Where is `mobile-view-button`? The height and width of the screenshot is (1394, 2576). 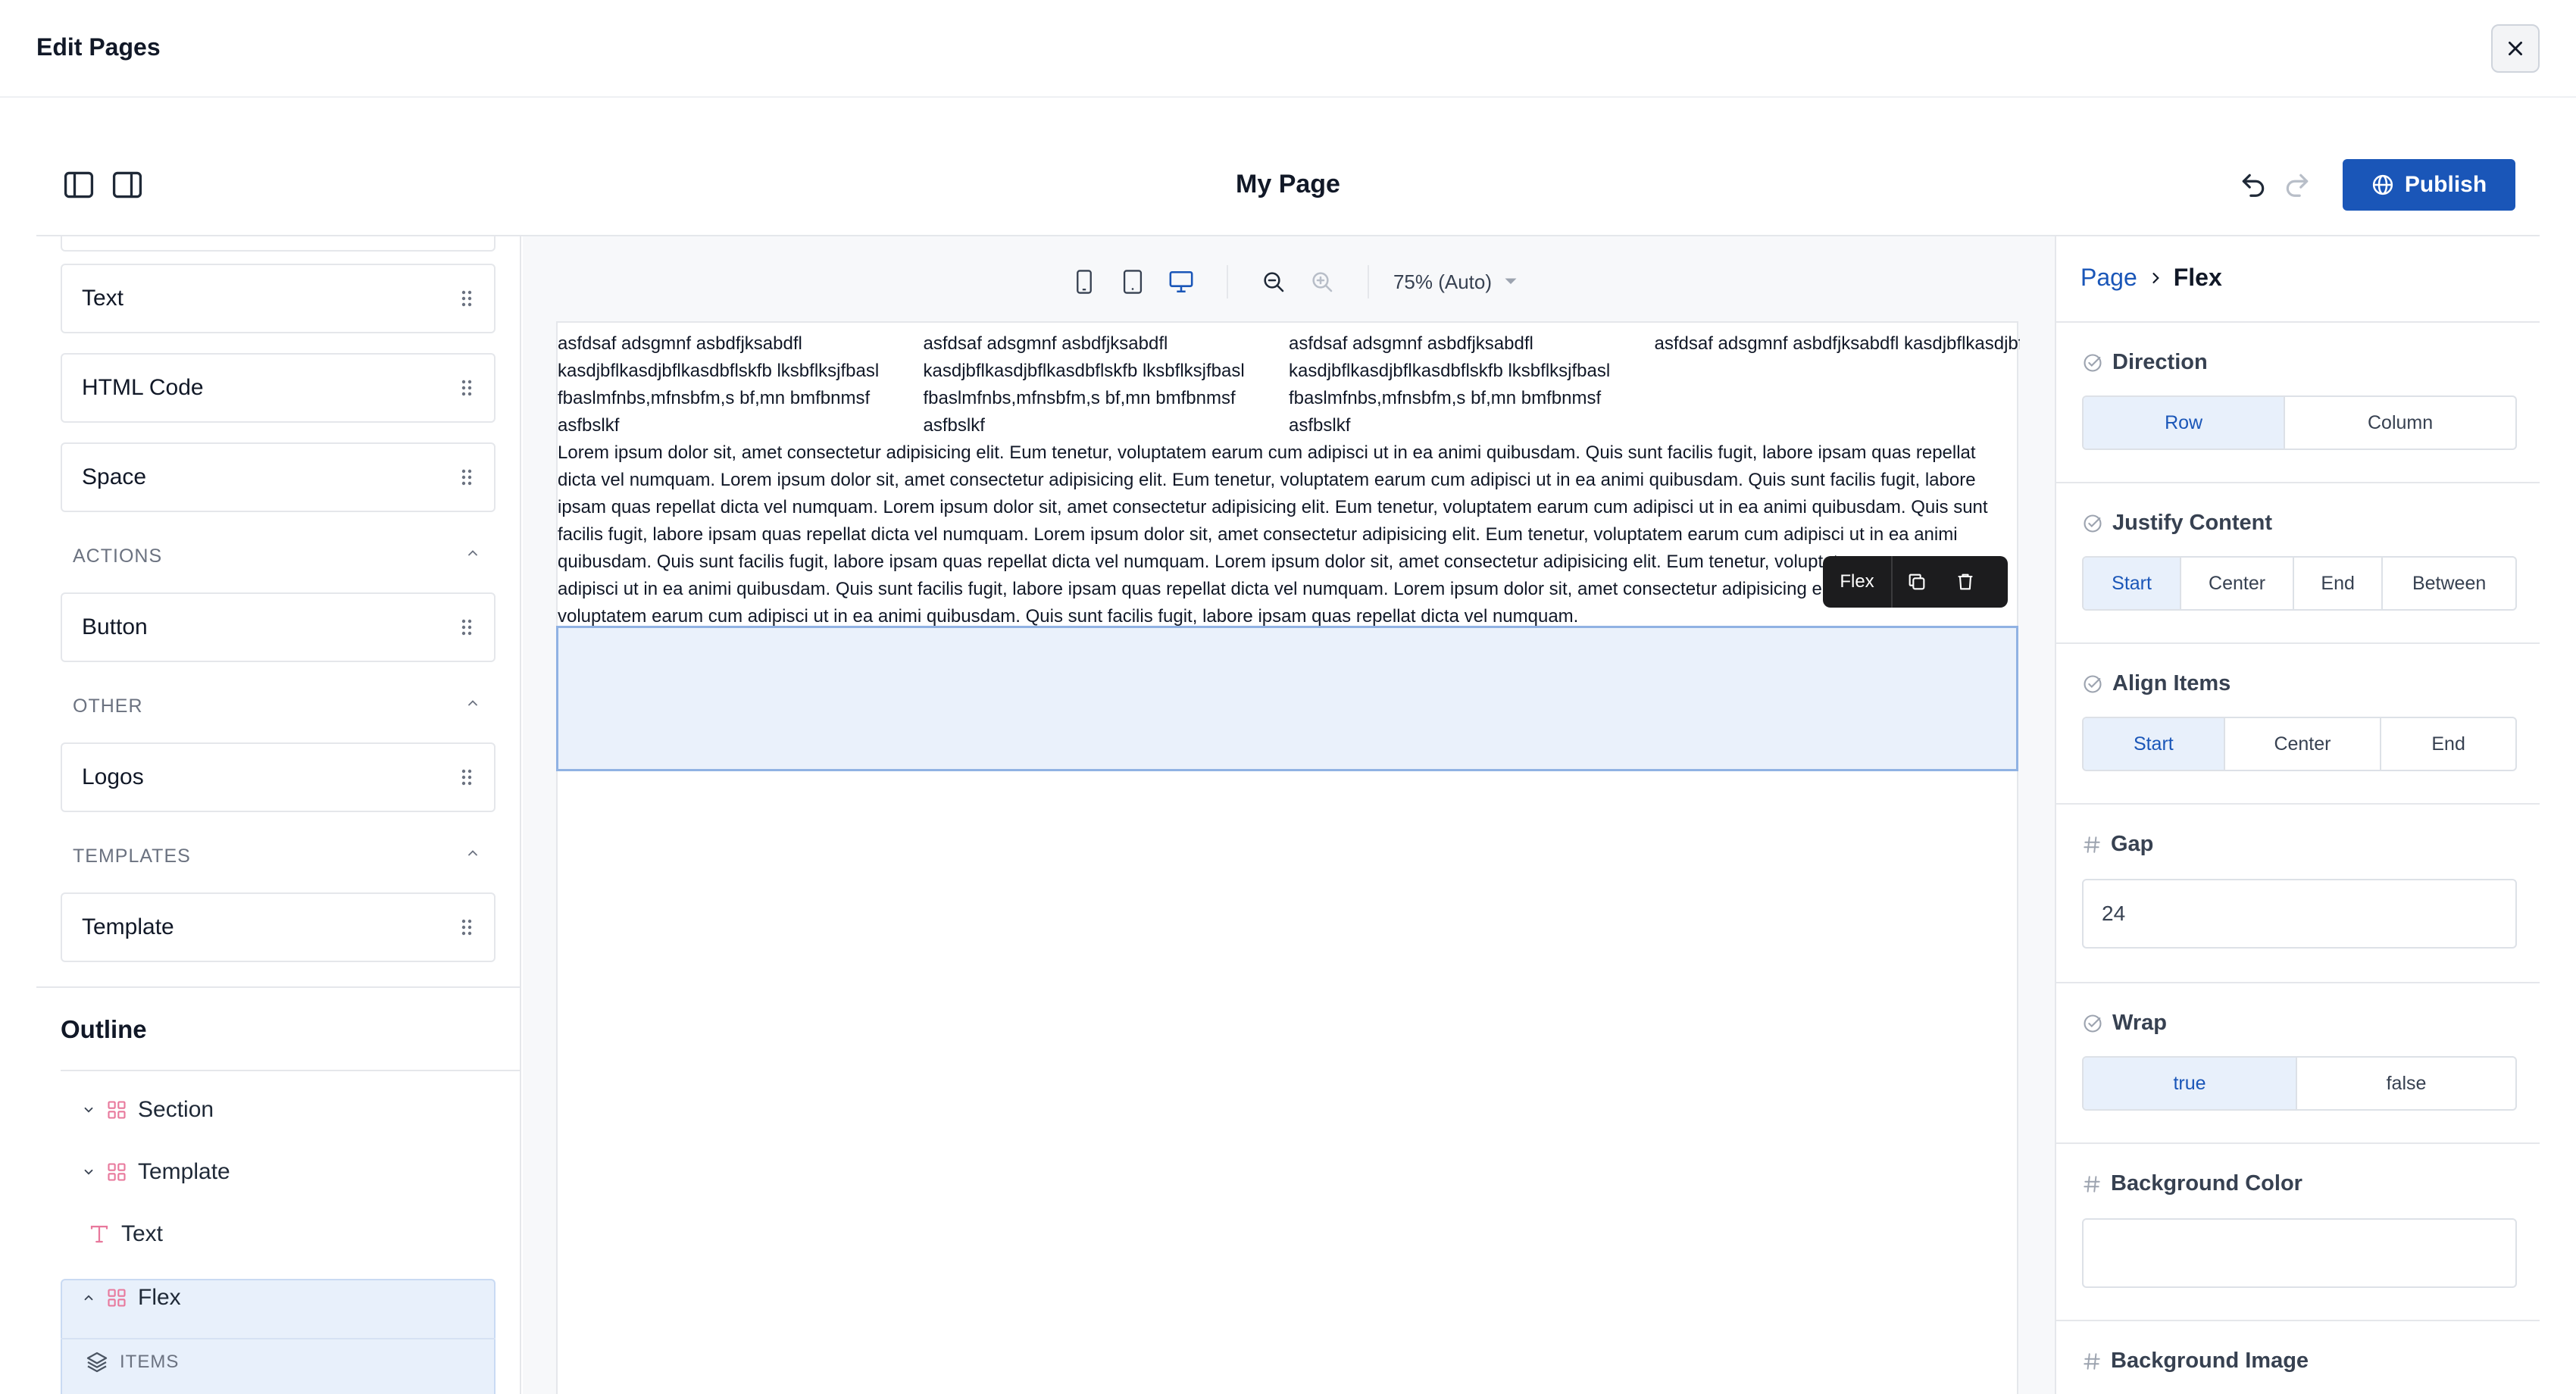
mobile-view-button is located at coordinates (1084, 281).